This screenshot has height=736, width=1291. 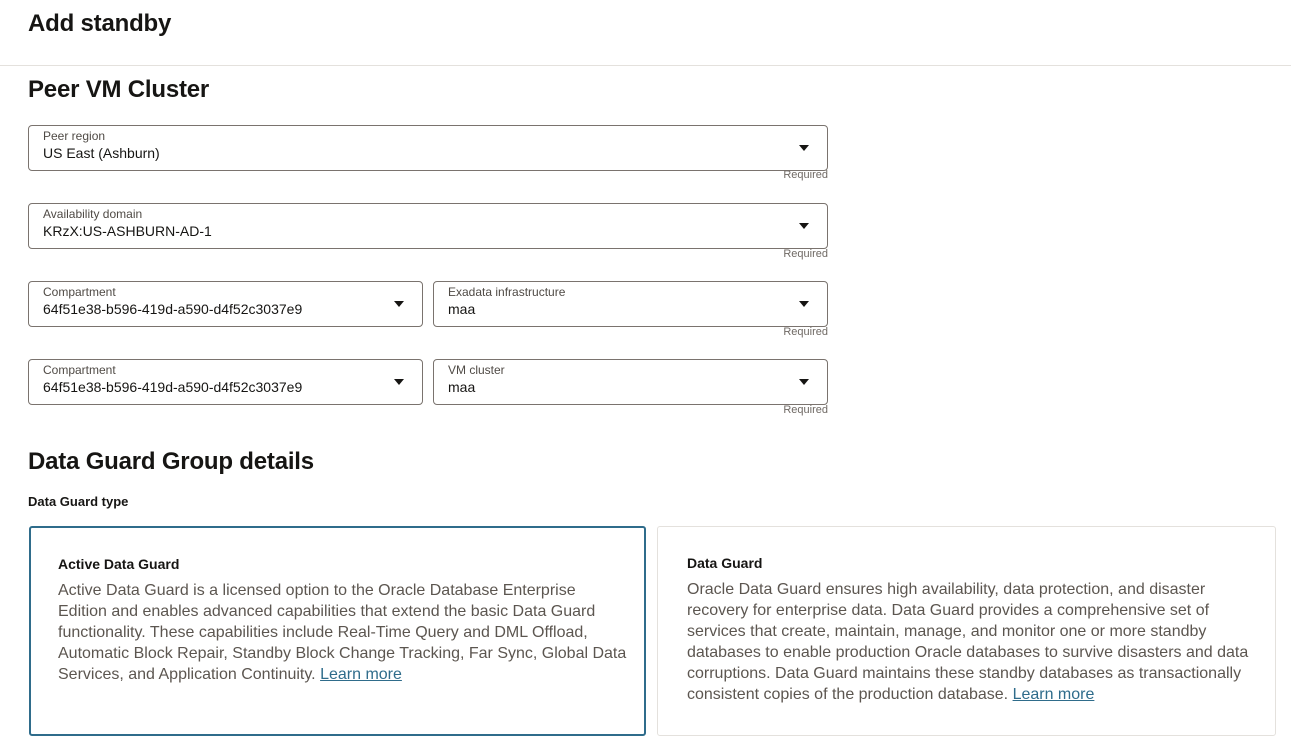 I want to click on cluster-compartment-label: Compartment, so click(x=79, y=370).